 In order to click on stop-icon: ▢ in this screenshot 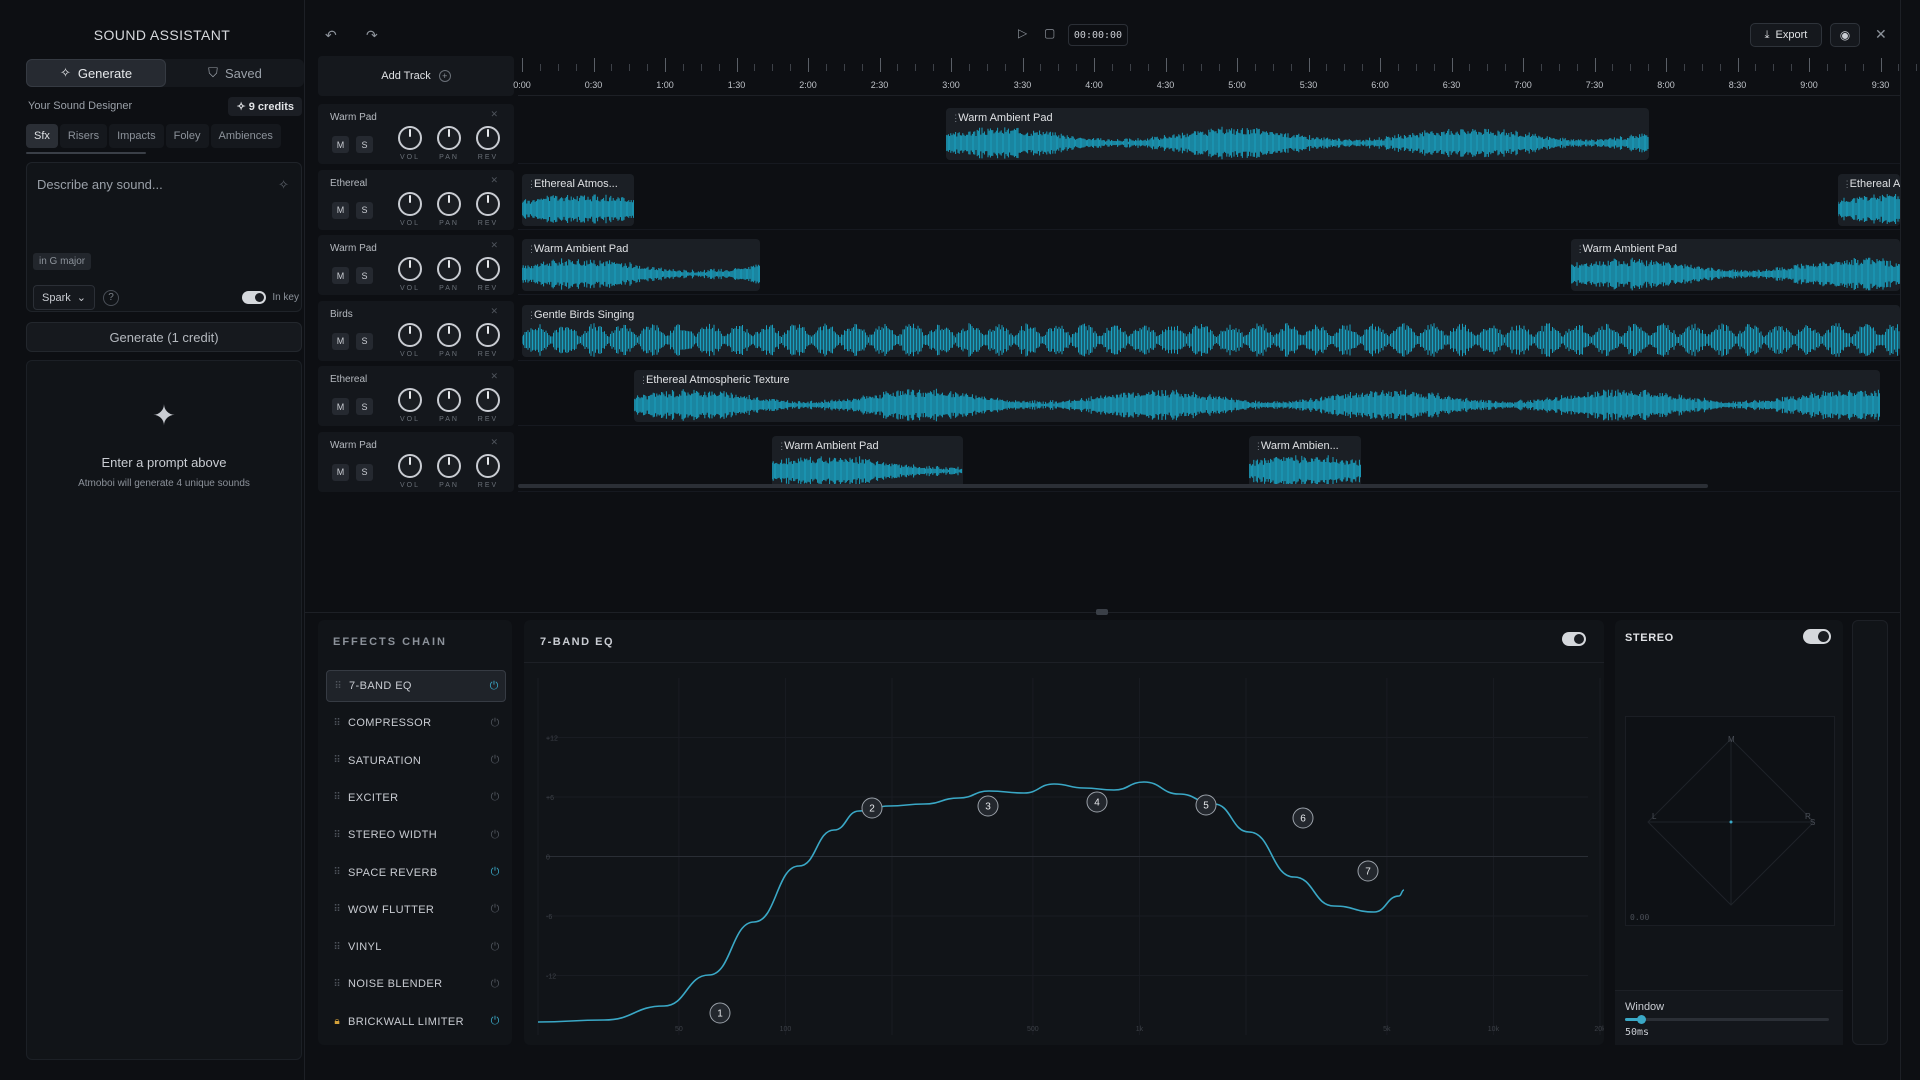, I will do `click(1049, 33)`.